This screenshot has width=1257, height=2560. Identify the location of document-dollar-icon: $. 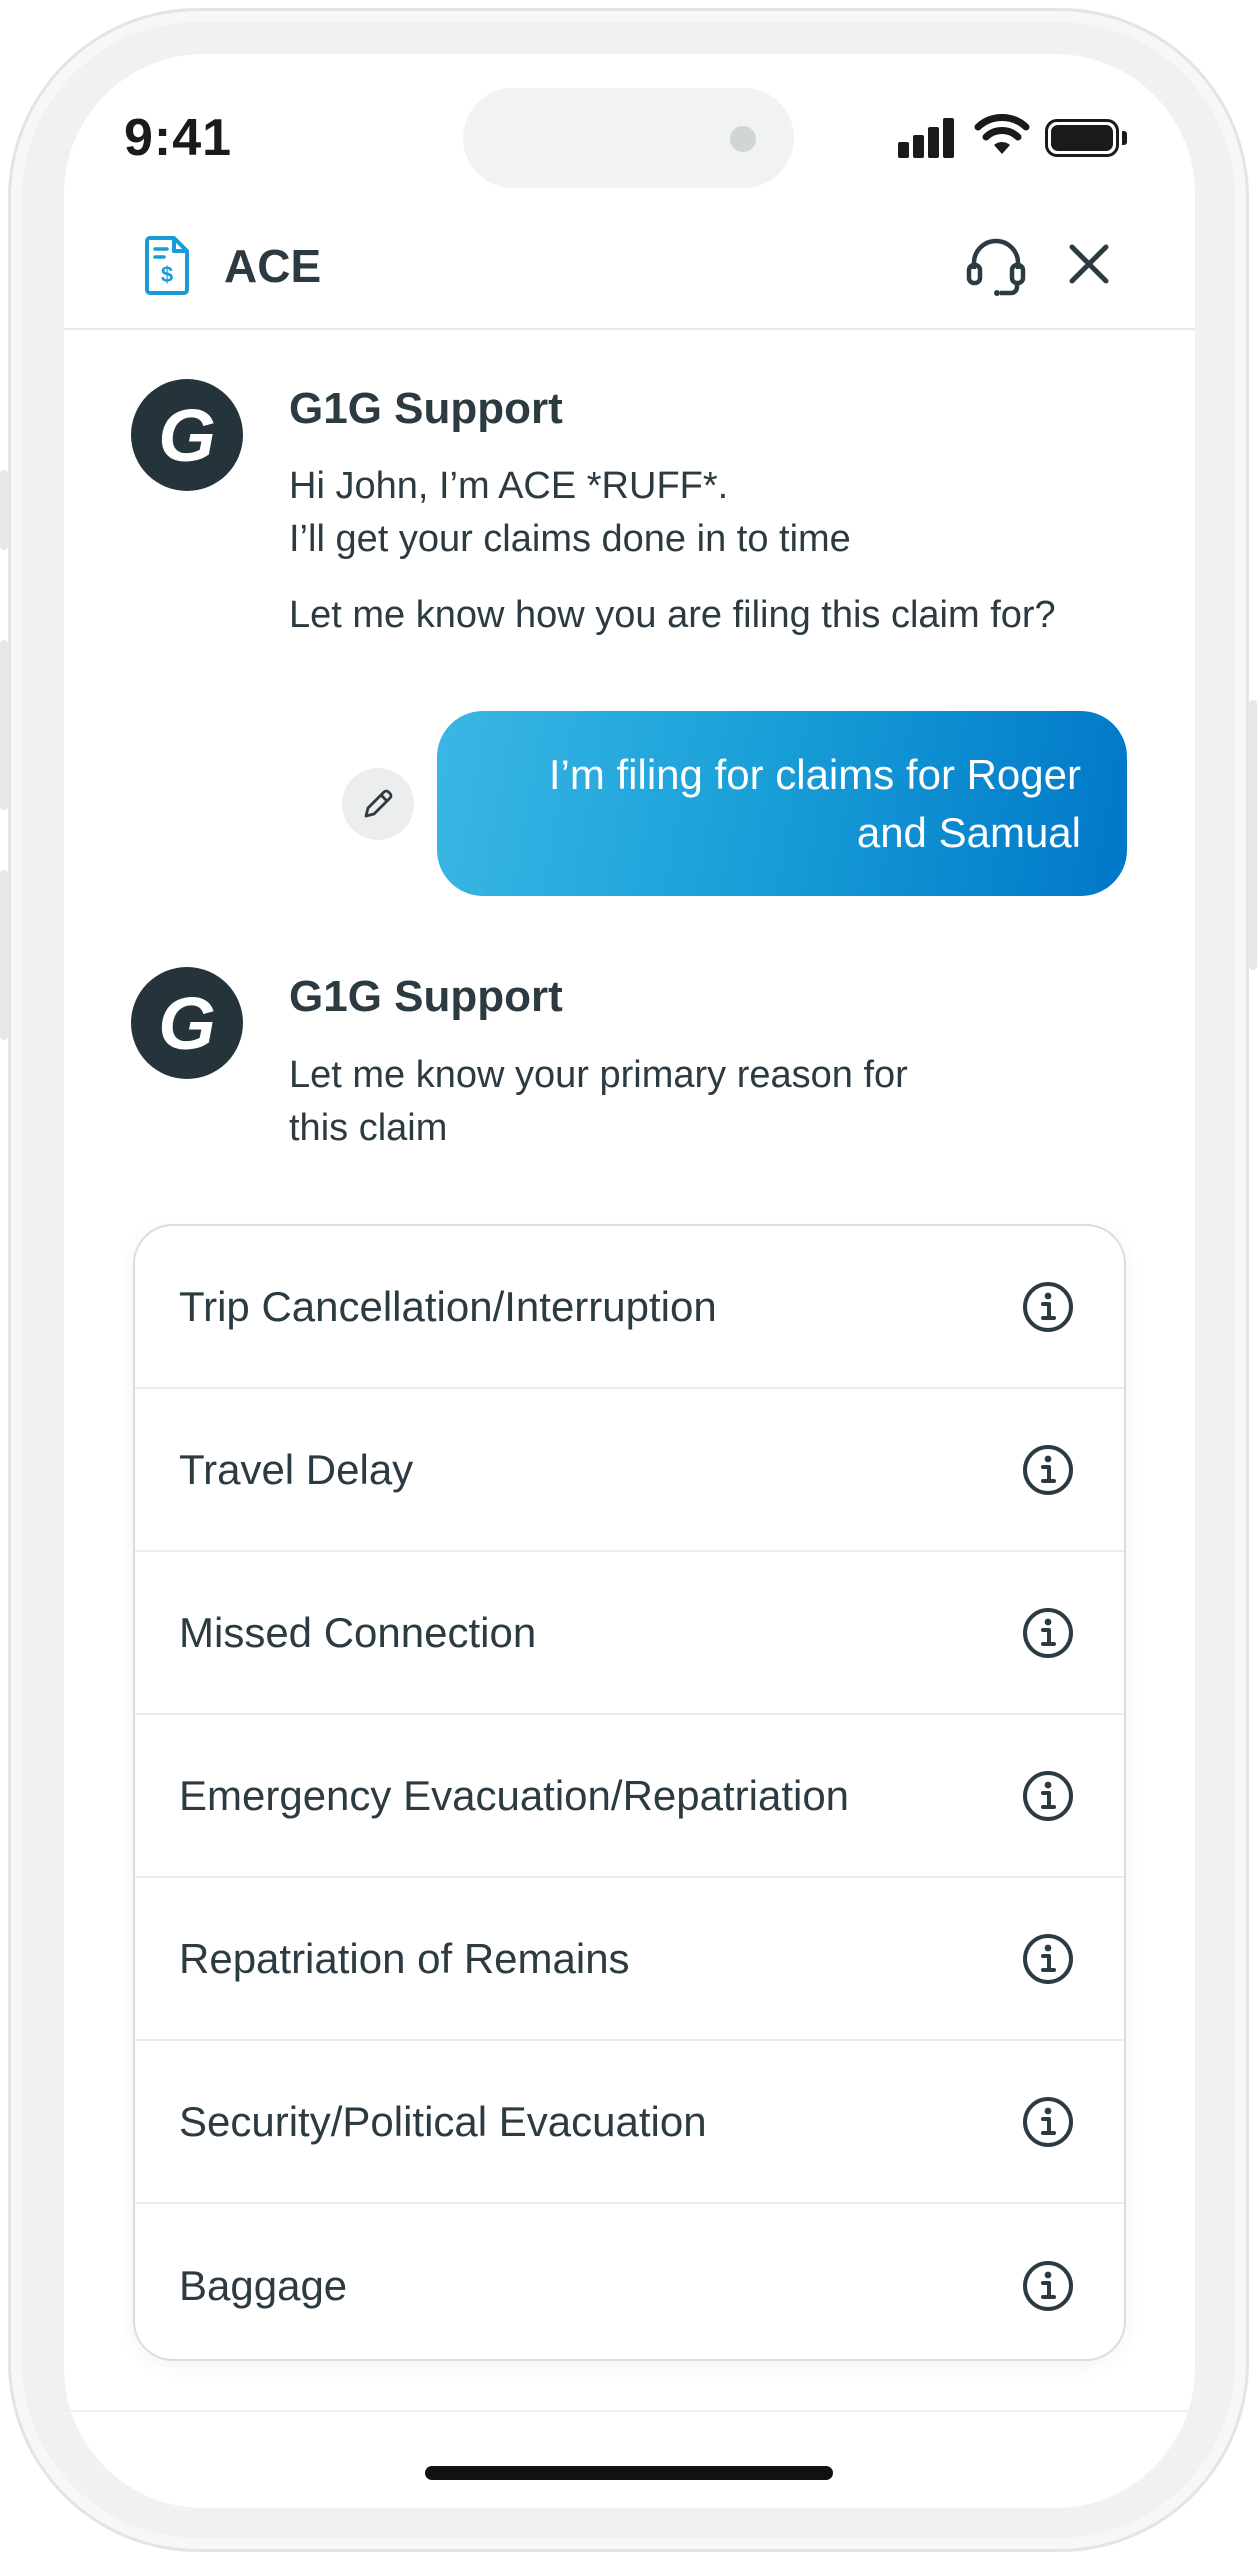
(167, 265).